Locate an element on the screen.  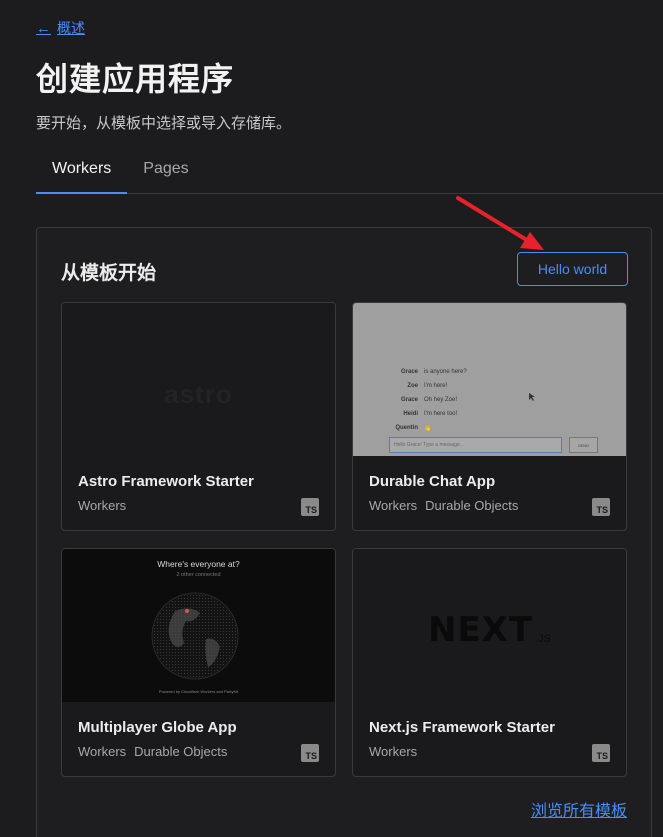
globe-preview-subtitle: 2 other connected is located at coordinates (198, 575).